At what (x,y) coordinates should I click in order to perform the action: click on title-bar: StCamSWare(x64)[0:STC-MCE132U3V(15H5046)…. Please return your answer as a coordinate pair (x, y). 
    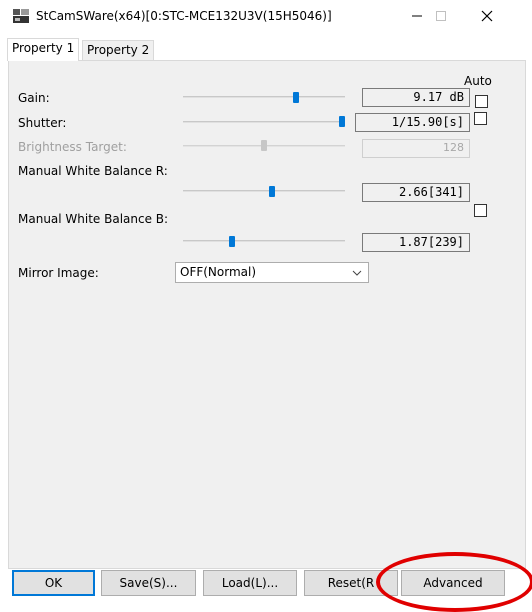
    Looking at the image, I should click on (266, 16).